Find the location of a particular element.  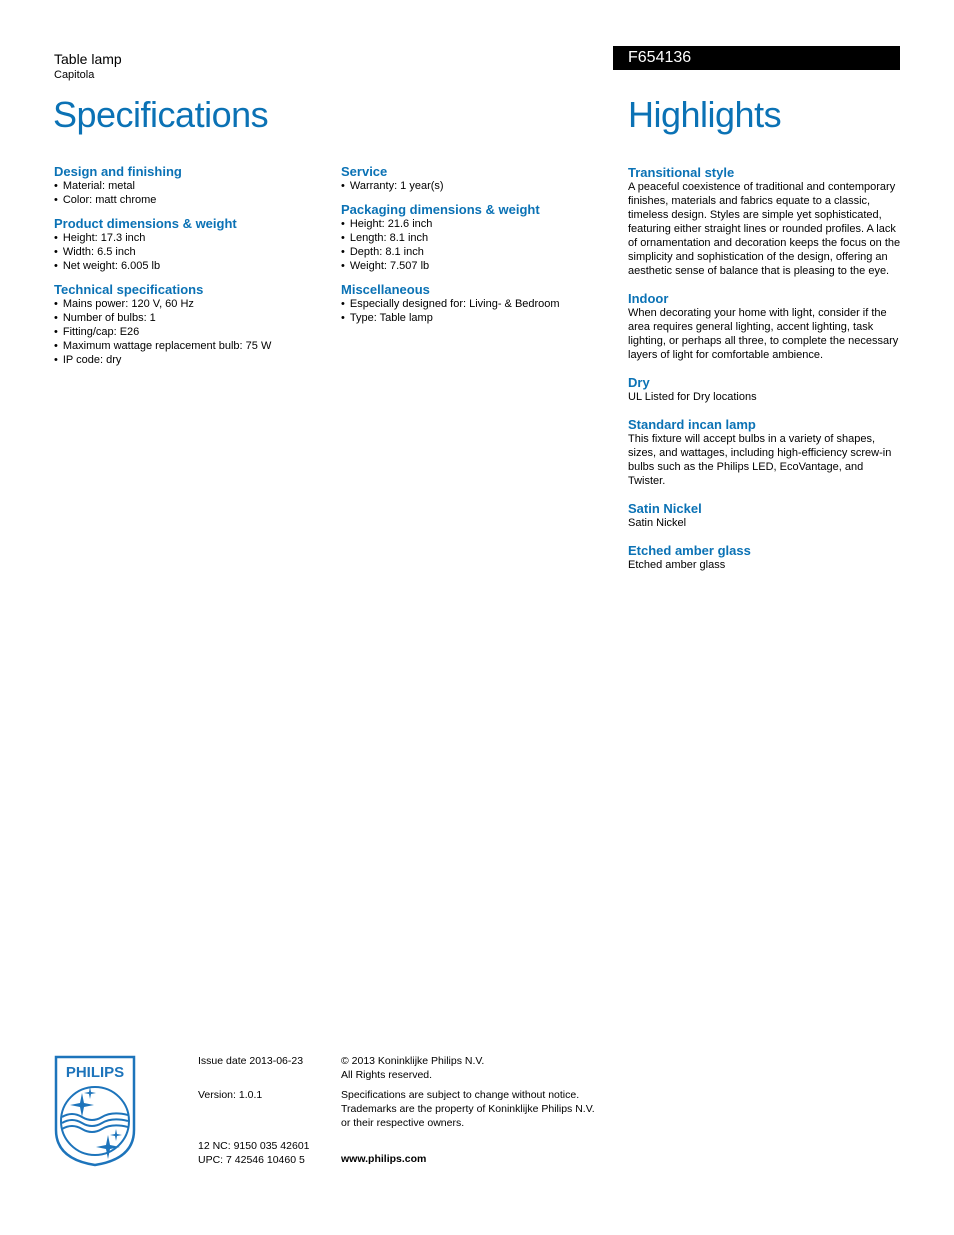

highlights-title: Highlights is located at coordinates (705, 114).